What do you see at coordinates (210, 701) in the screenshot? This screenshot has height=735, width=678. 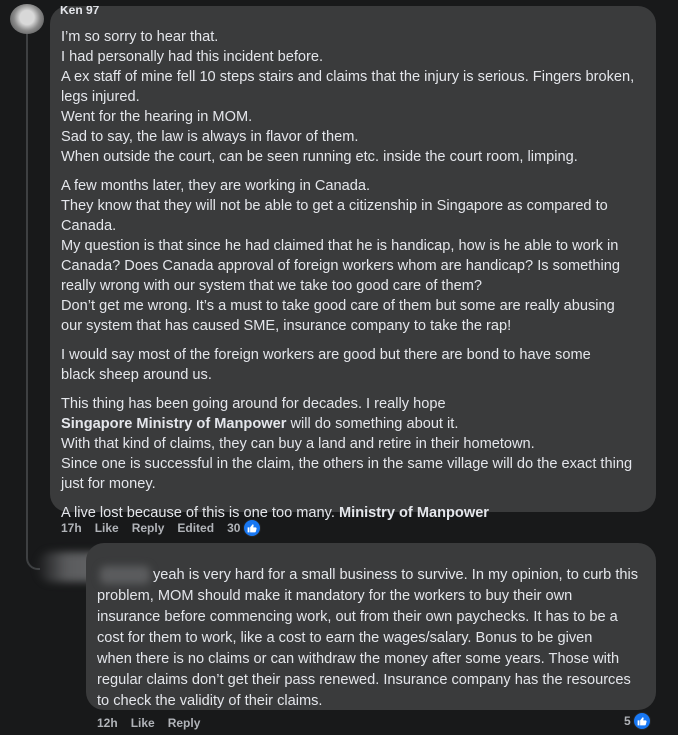 I see `comment-line: to check the validity of their claims.` at bounding box center [210, 701].